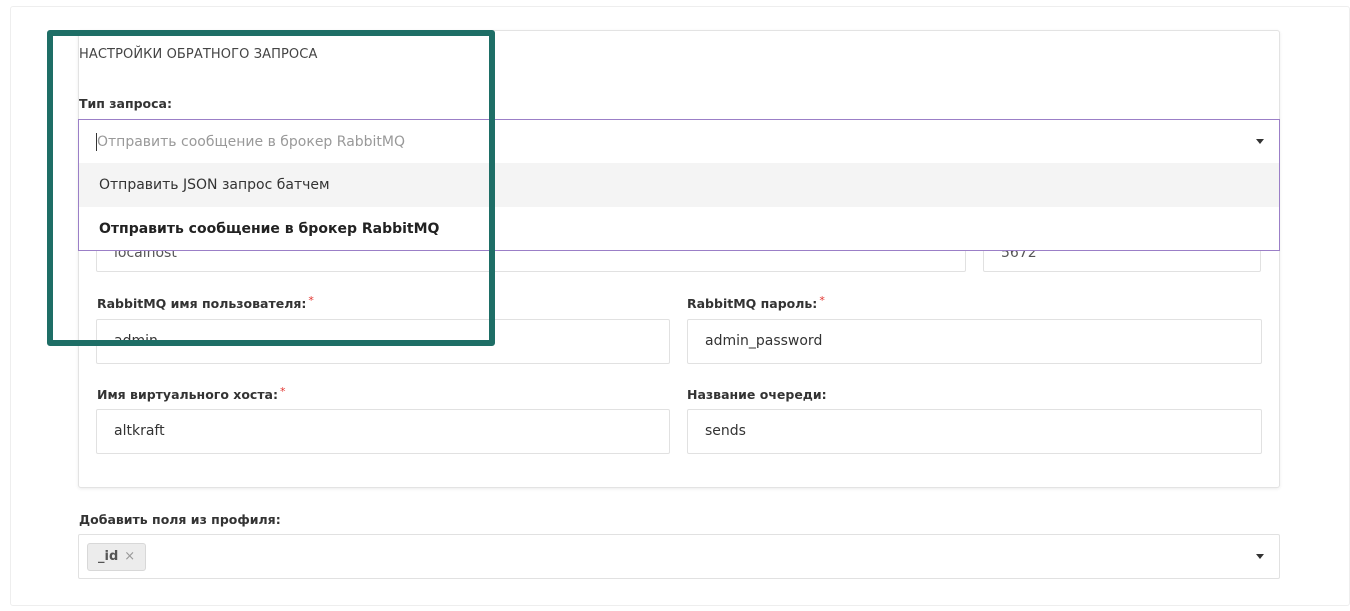 This screenshot has height=611, width=1350. What do you see at coordinates (756, 302) in the screenshot?
I see `rabbitmq-password-label: RabbitMQ пароль: *` at bounding box center [756, 302].